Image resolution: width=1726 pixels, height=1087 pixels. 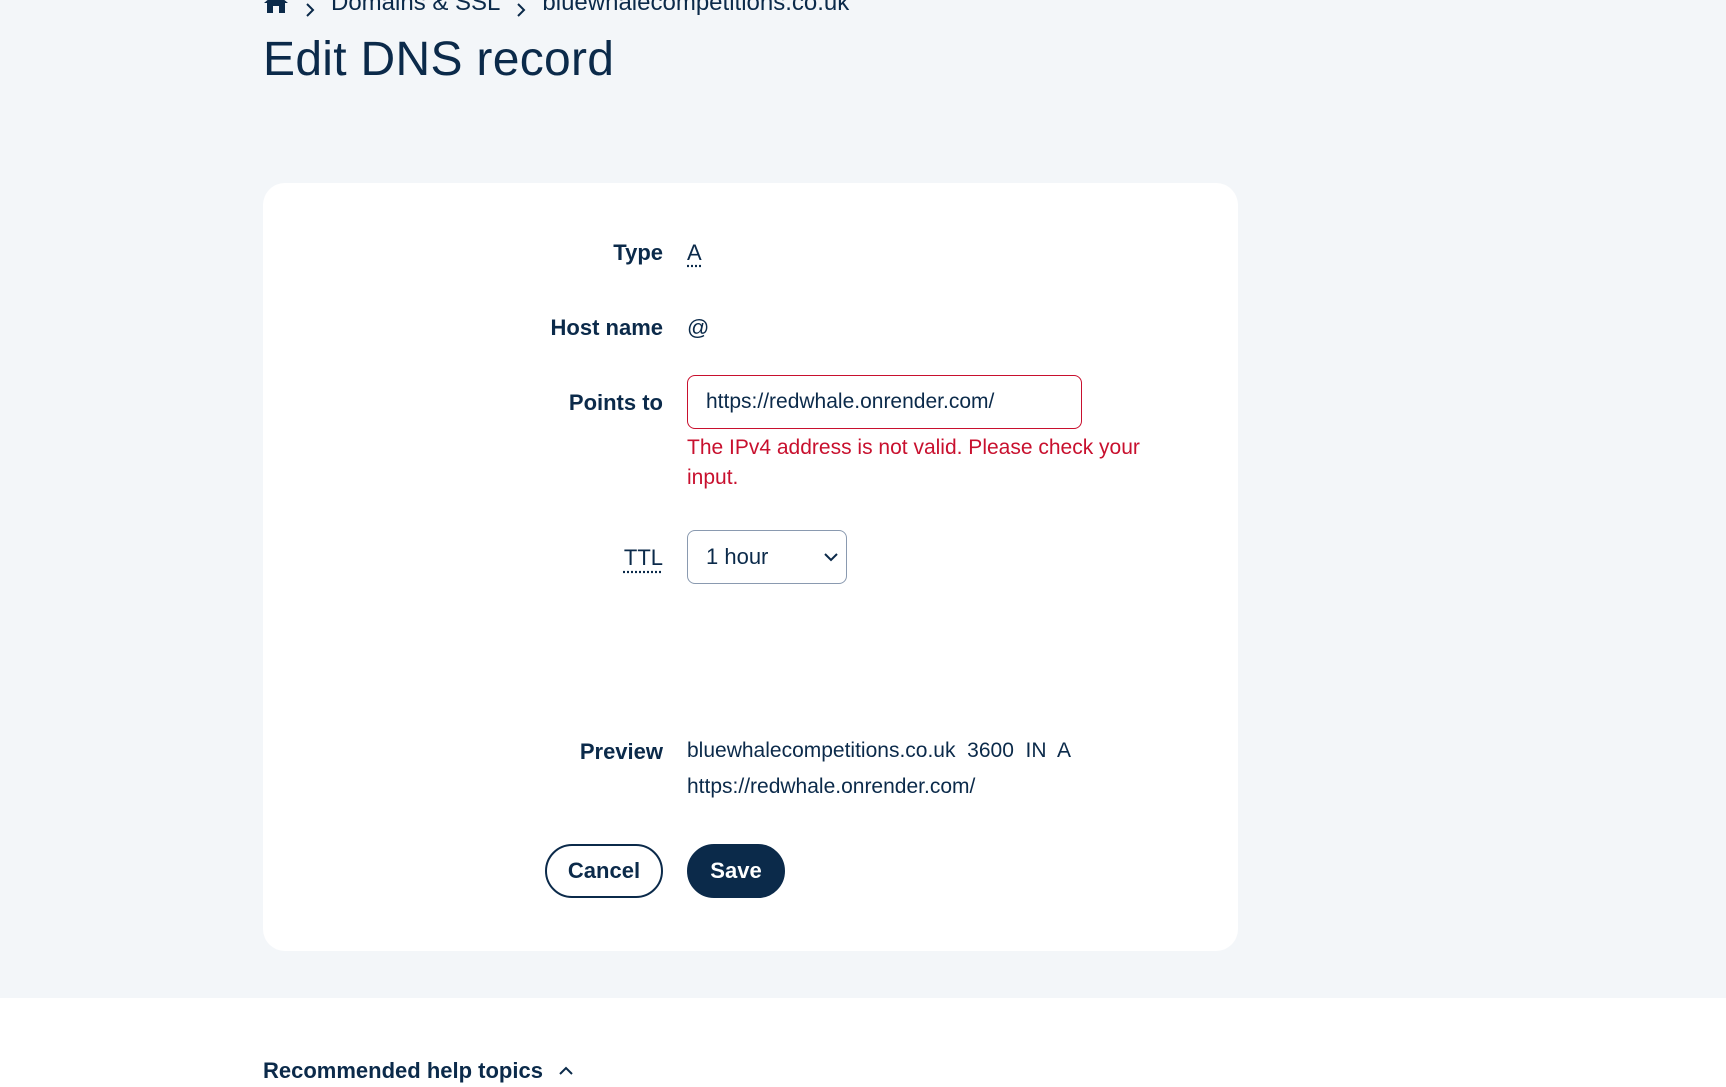 I want to click on preview-target: https://redwhale.onrender.com/, so click(x=831, y=786).